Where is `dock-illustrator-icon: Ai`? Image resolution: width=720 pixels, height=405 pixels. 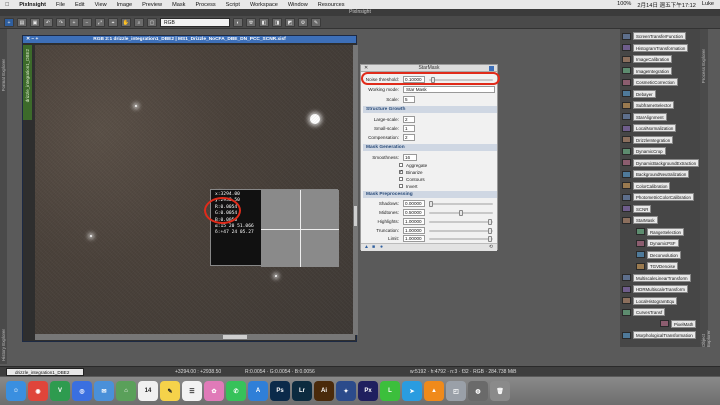 dock-illustrator-icon: Ai is located at coordinates (324, 391).